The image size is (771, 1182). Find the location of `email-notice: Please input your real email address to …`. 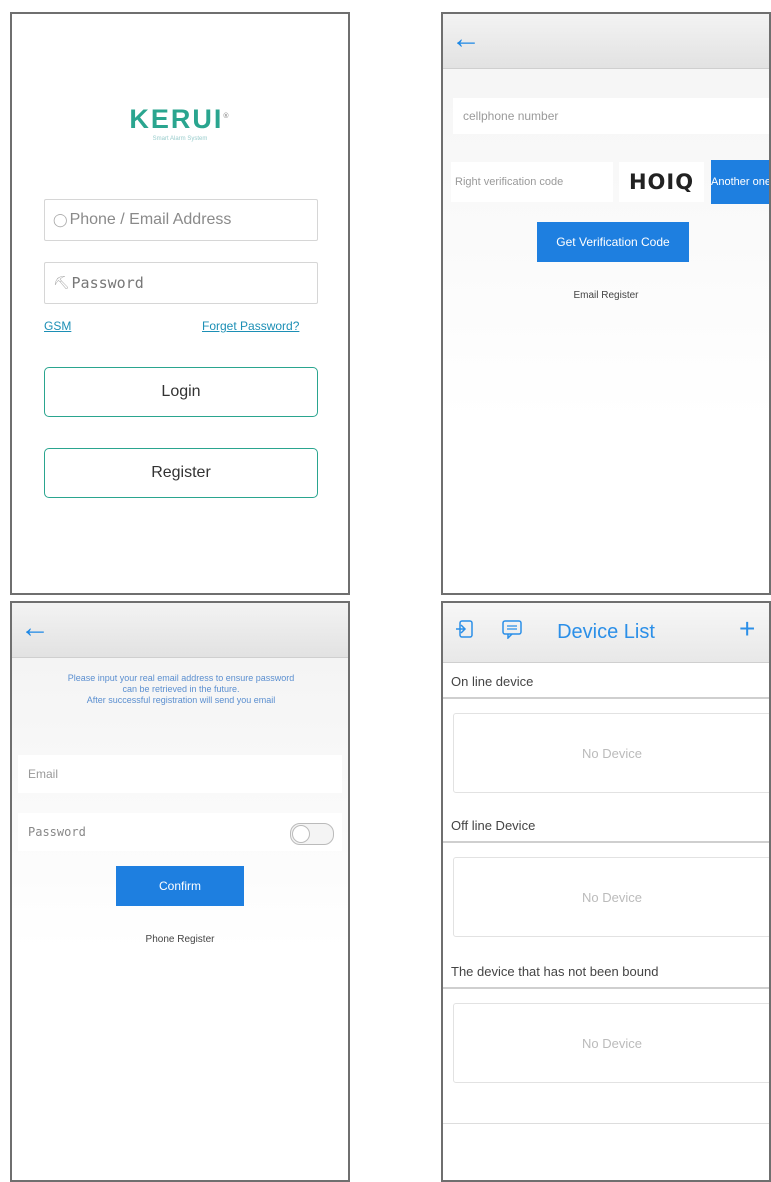

email-notice: Please input your real email address to … is located at coordinates (181, 689).